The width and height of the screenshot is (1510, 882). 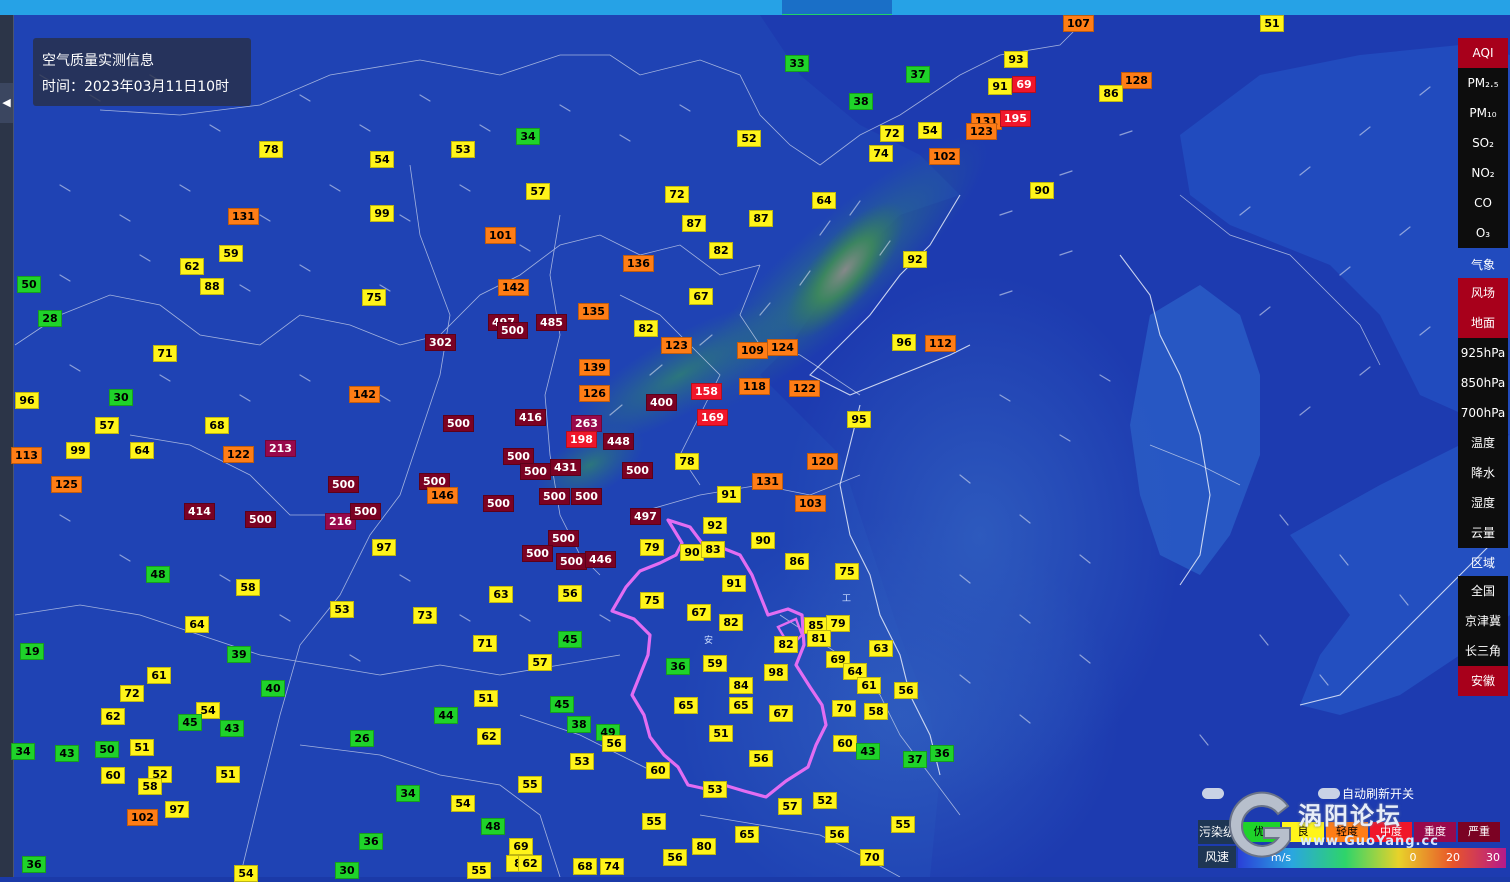 What do you see at coordinates (767, 481) in the screenshot?
I see `aqi-station-label: 131` at bounding box center [767, 481].